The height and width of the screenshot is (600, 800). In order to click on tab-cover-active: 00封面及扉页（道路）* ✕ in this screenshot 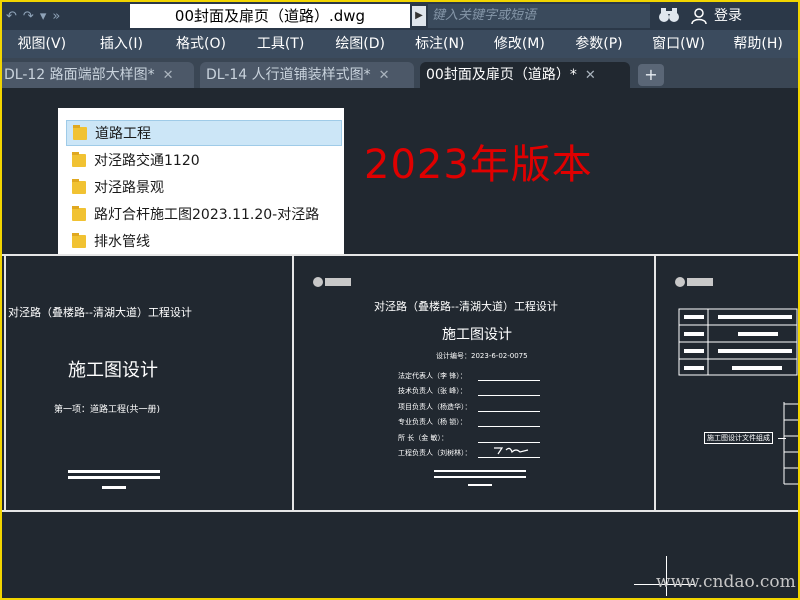, I will do `click(525, 75)`.